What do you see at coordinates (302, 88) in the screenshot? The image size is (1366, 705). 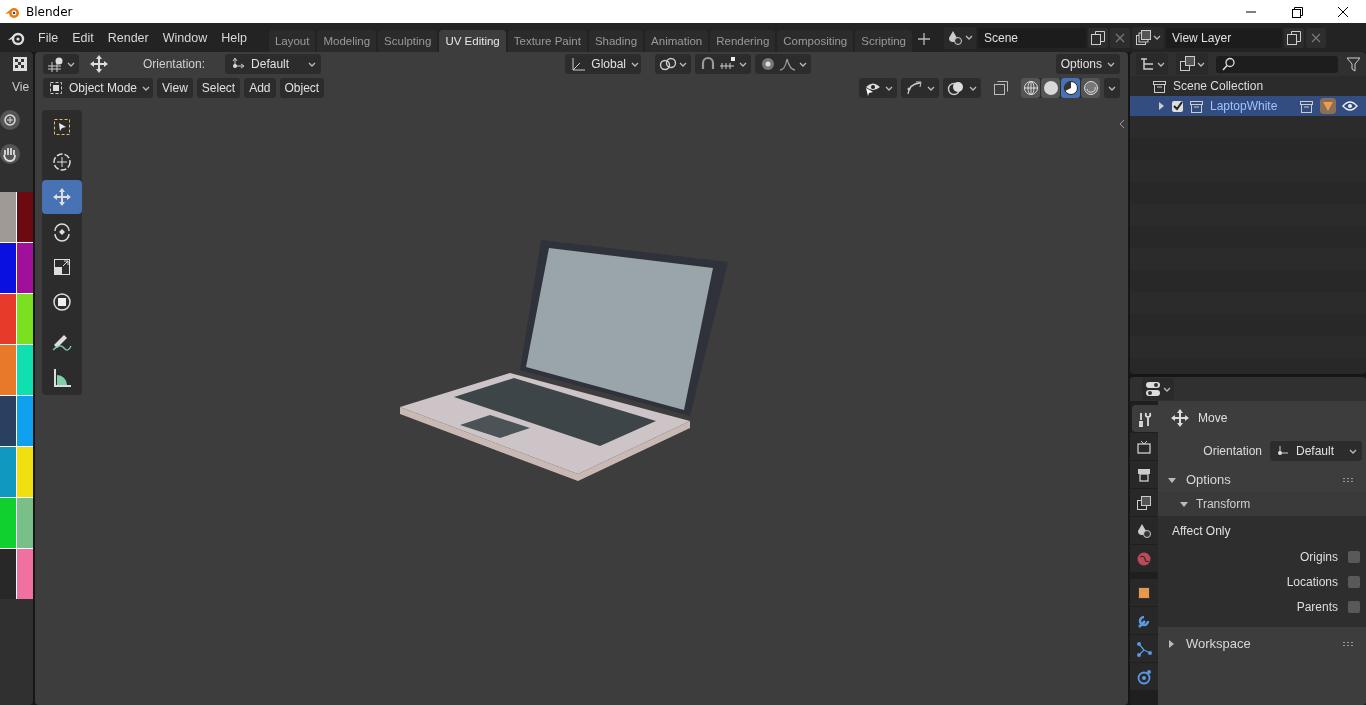 I see `menu-item: Object` at bounding box center [302, 88].